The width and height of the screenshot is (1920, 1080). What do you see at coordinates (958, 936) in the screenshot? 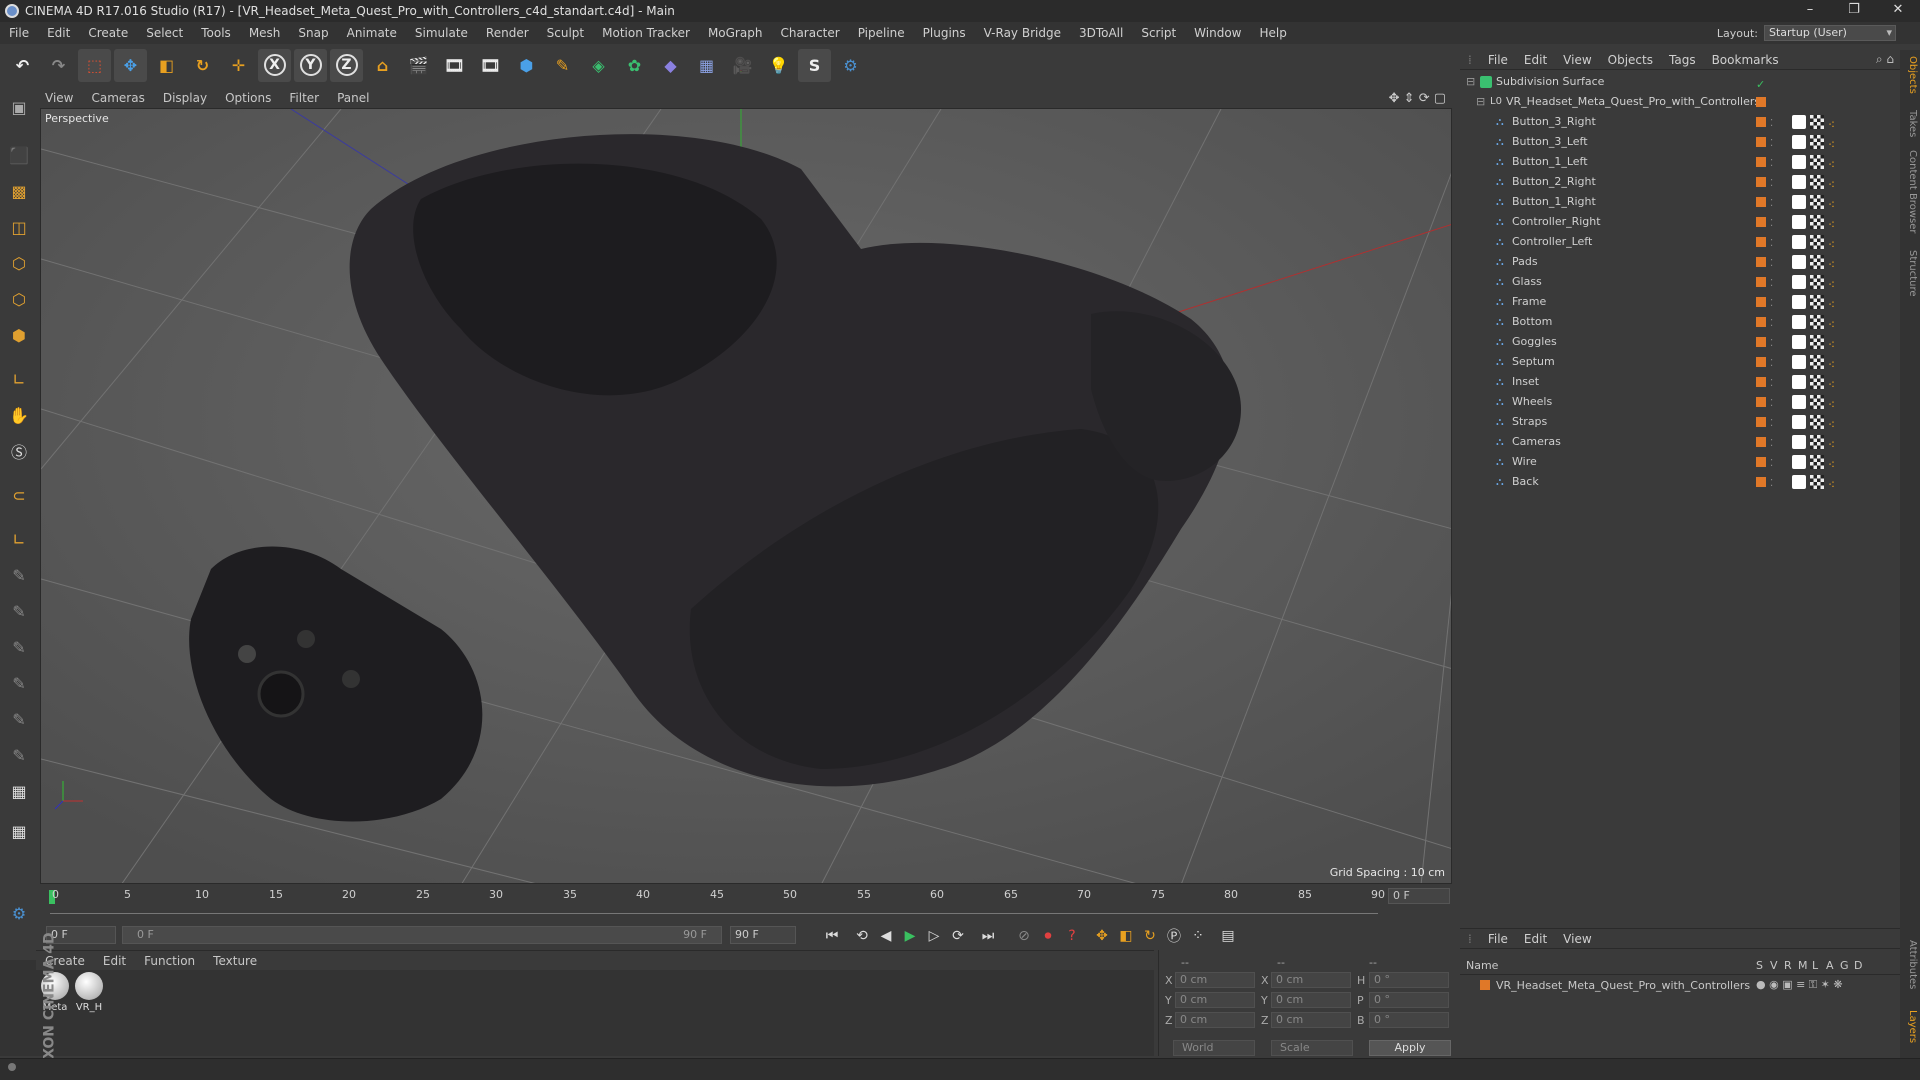
I see `next-key-icon: ⟳` at bounding box center [958, 936].